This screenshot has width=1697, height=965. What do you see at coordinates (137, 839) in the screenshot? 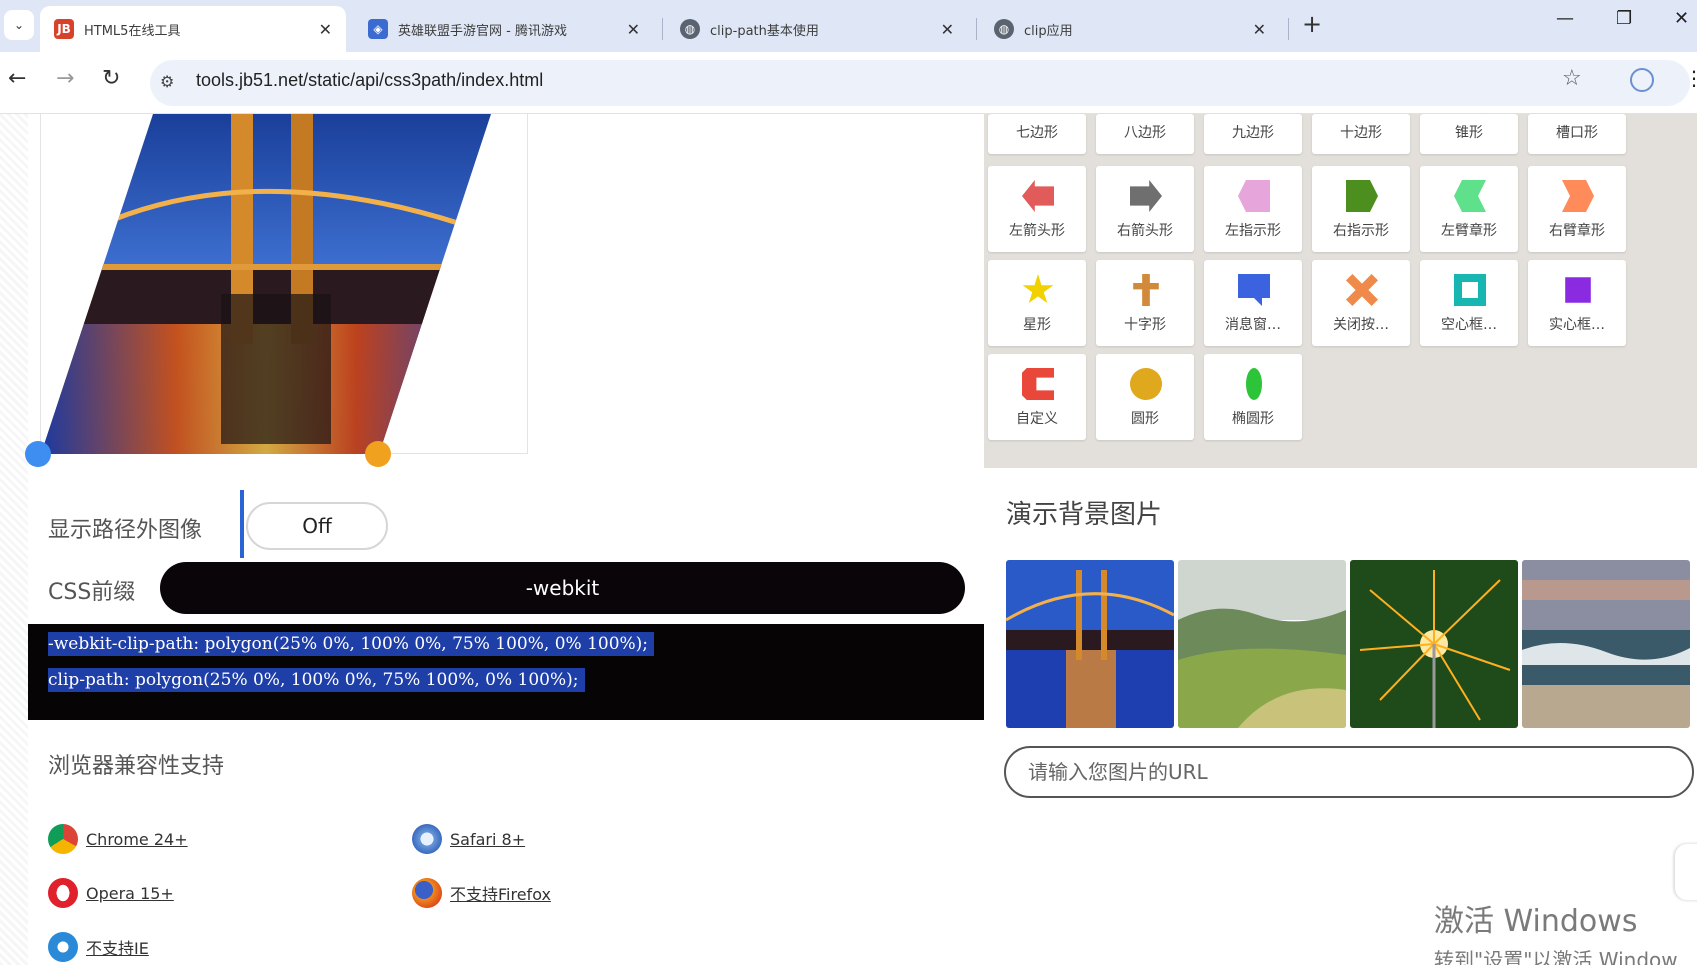
I see `compat-link: Chrome 24+` at bounding box center [137, 839].